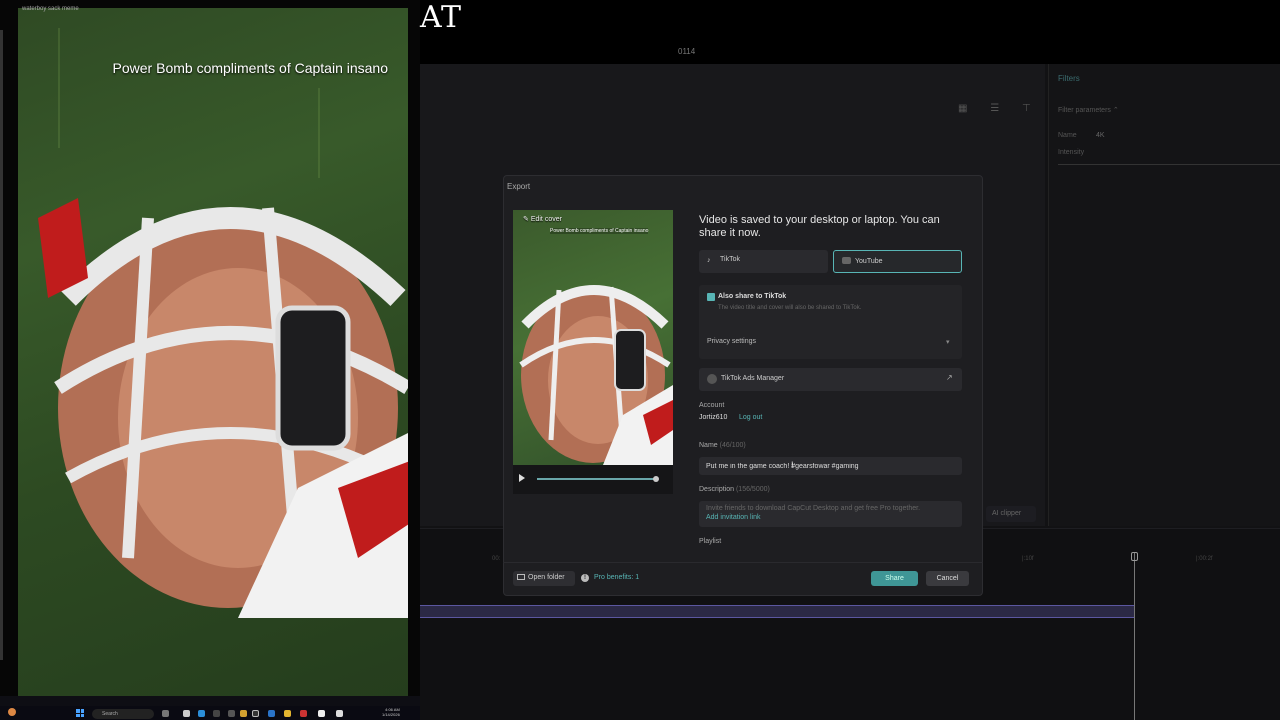  Describe the element at coordinates (712, 379) in the screenshot. I see `ads-manager-icon` at that location.